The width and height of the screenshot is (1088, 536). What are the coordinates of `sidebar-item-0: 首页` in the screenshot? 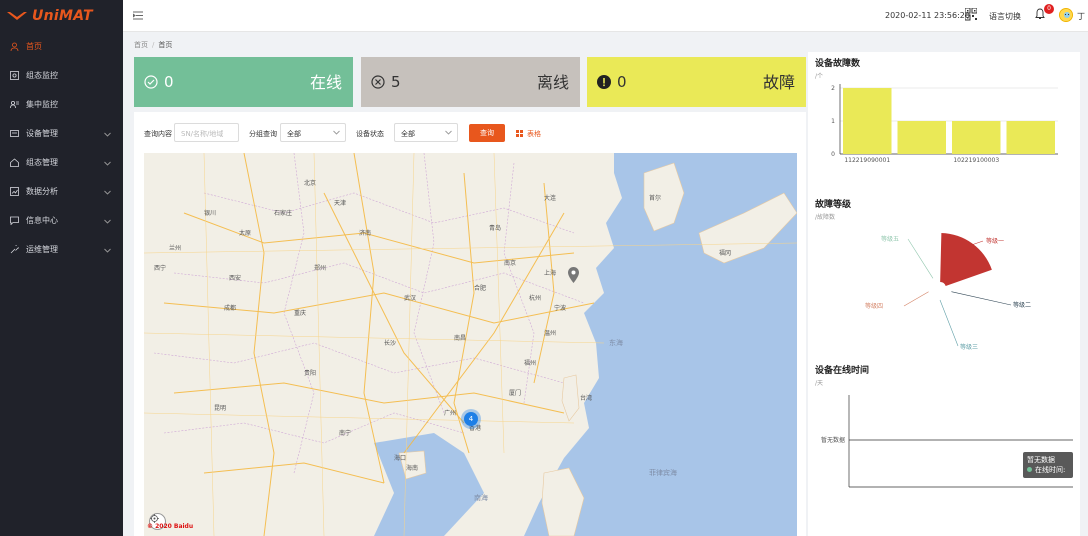 It's located at (61, 46).